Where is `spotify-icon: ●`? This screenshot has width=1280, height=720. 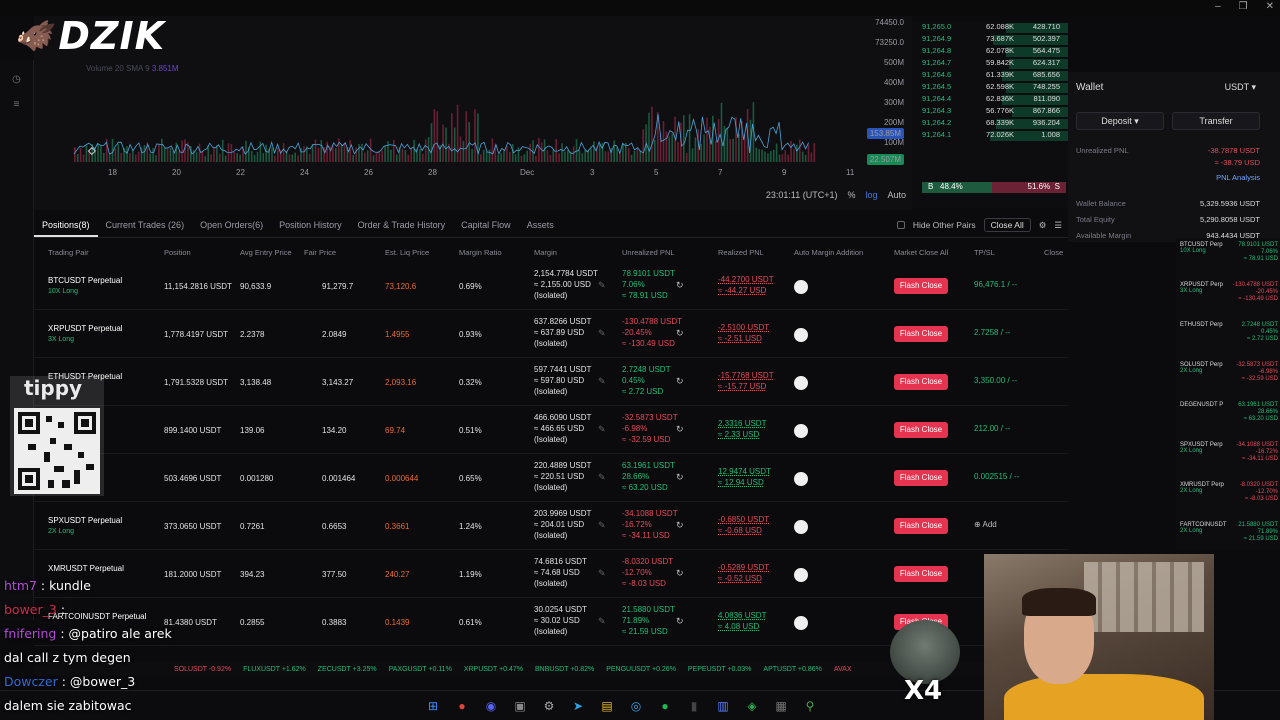
spotify-icon: ● is located at coordinates (665, 706).